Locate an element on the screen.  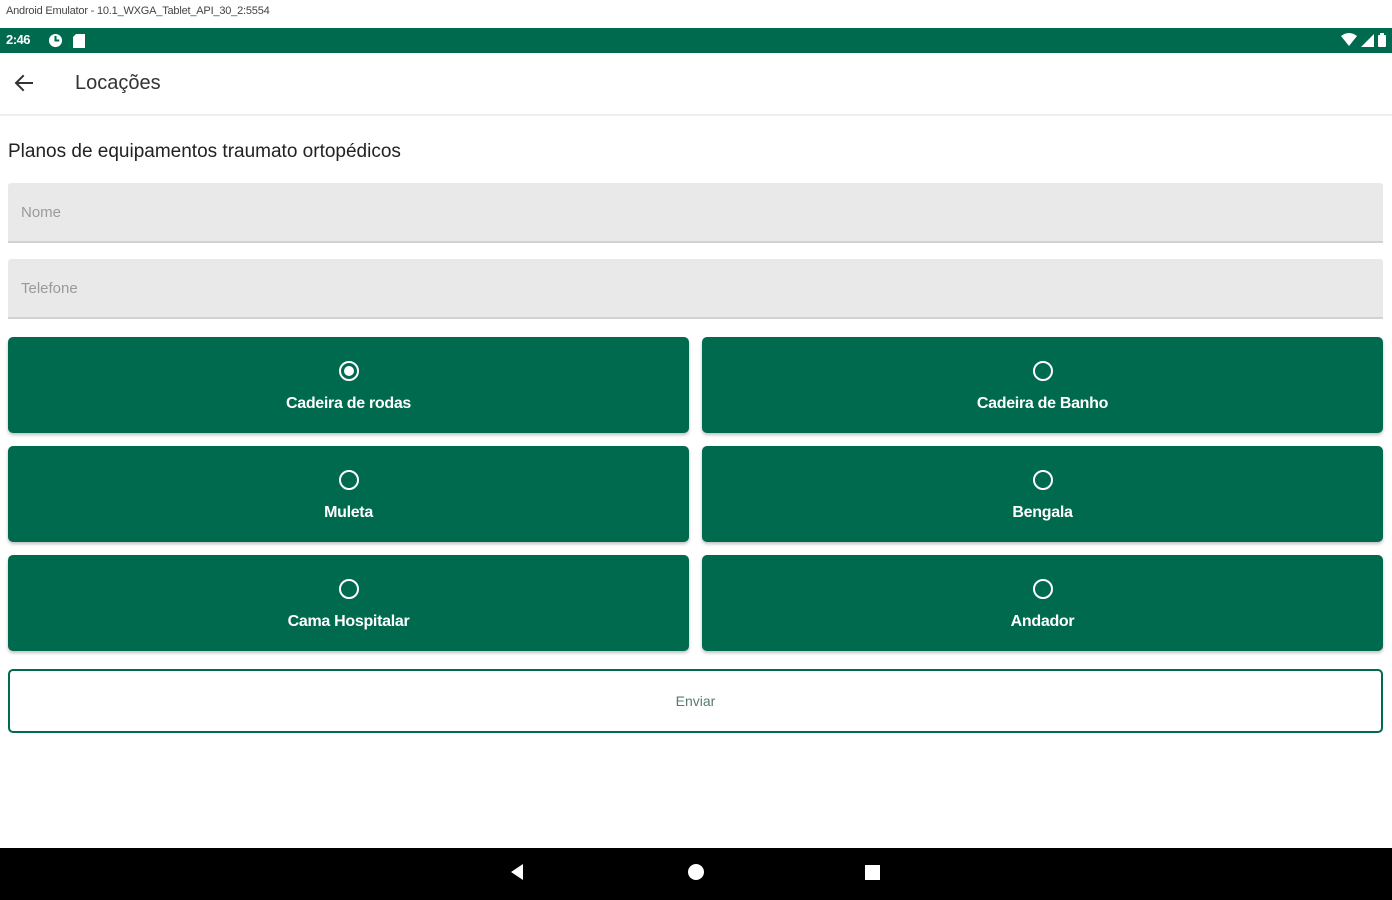
back-button is located at coordinates (24, 85).